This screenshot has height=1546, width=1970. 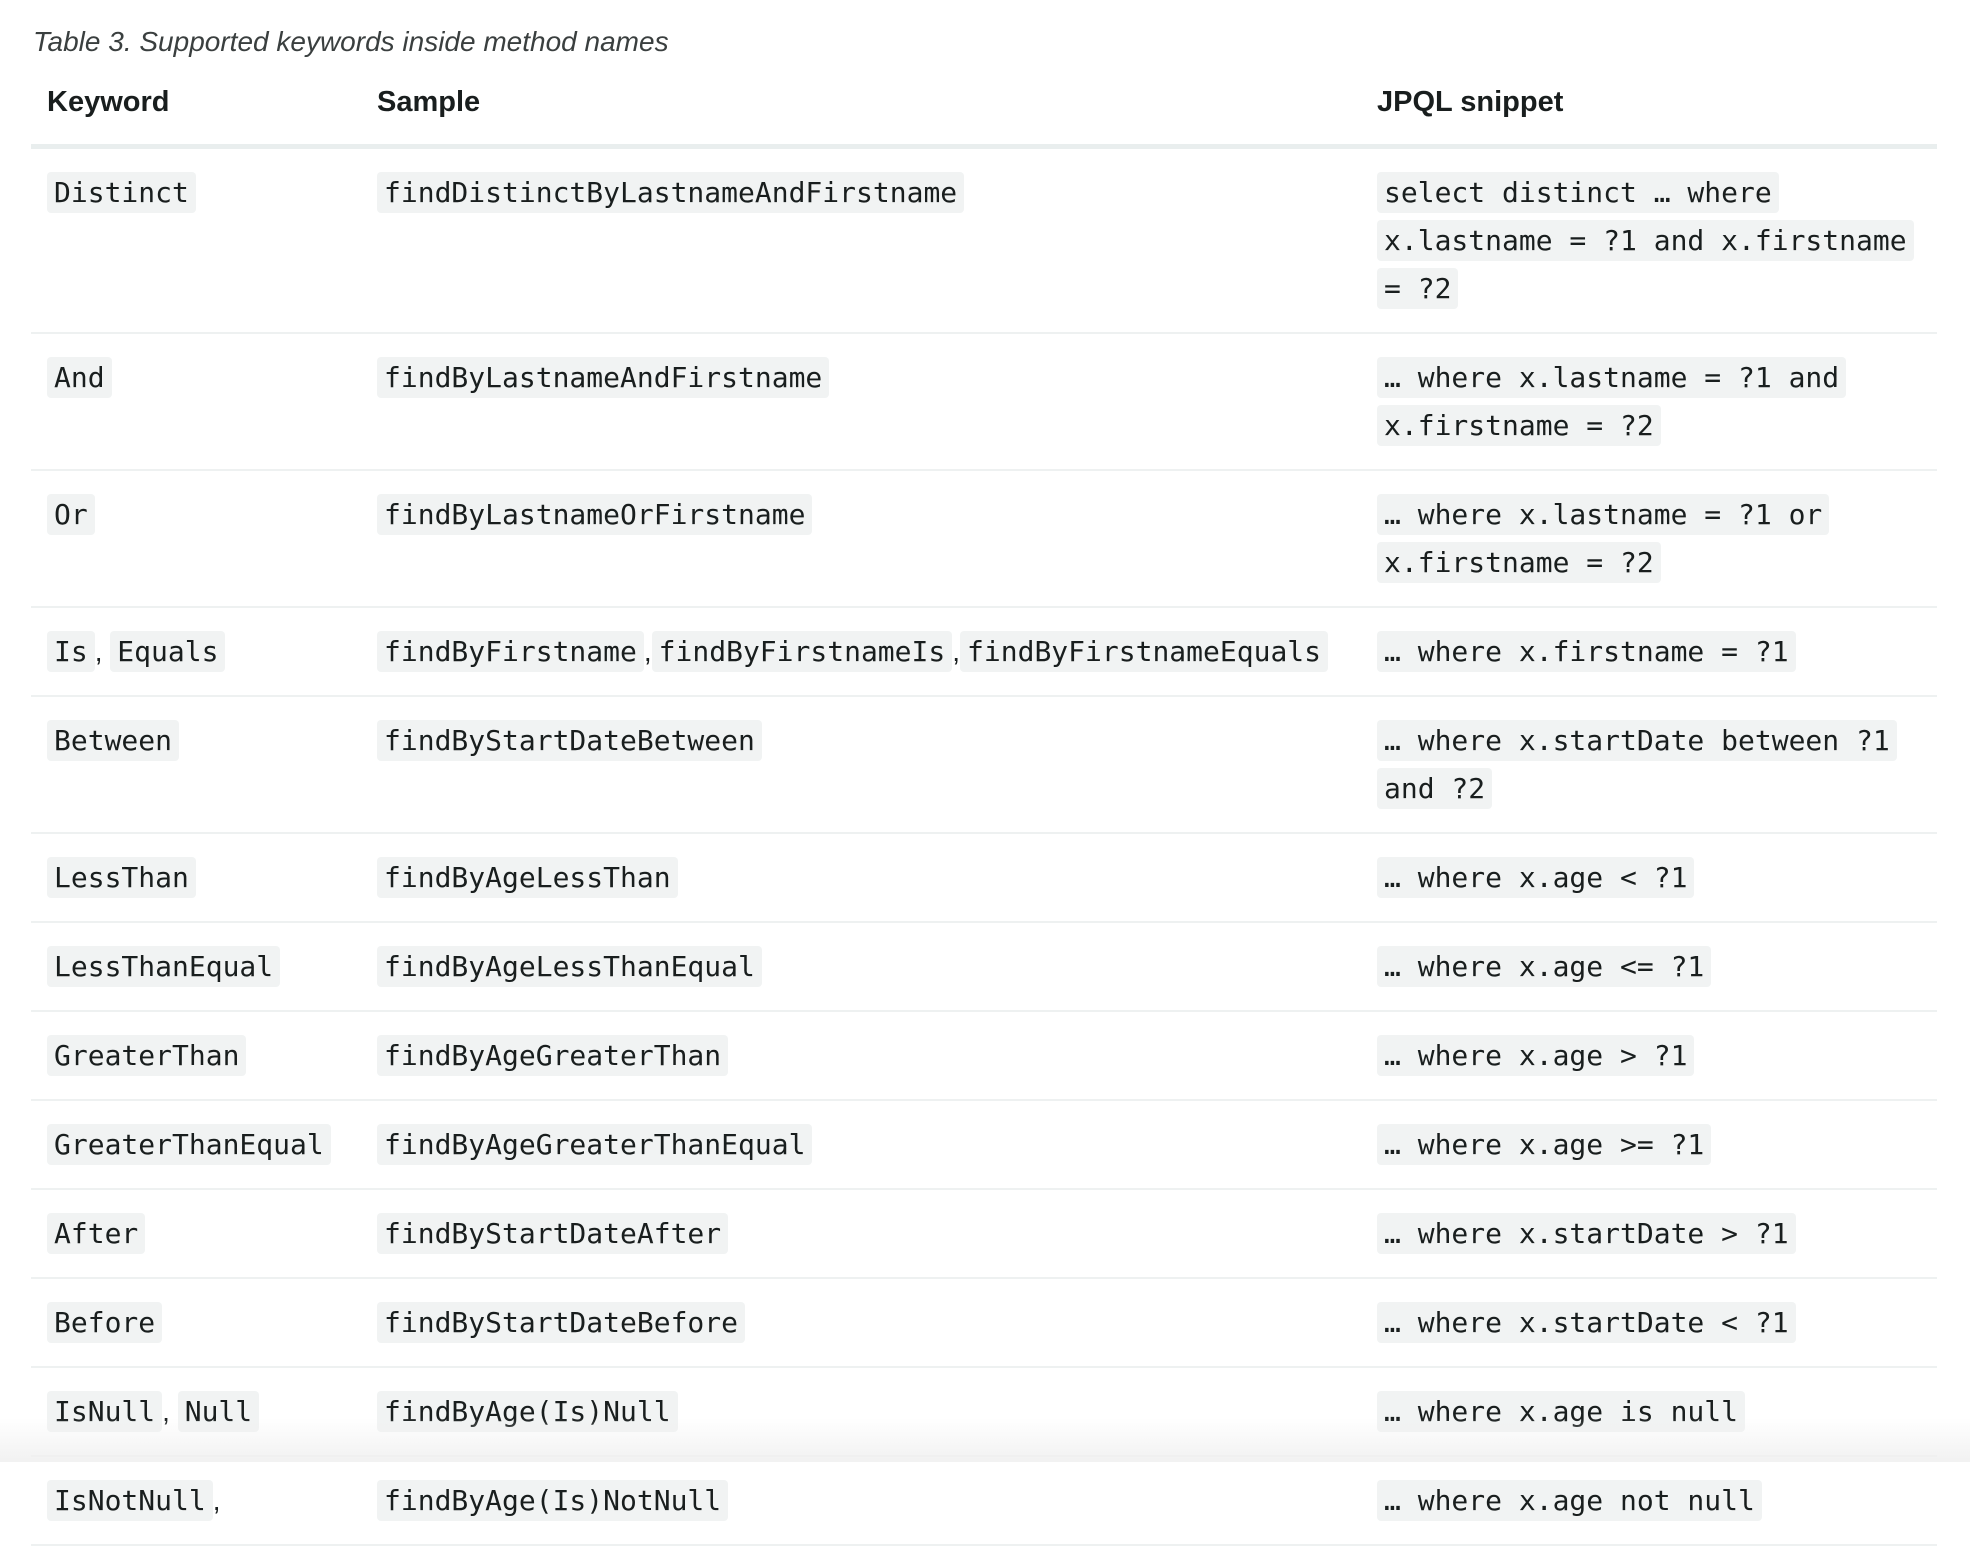 I want to click on jpql-cell: … where x.age is null, so click(x=1649, y=1412).